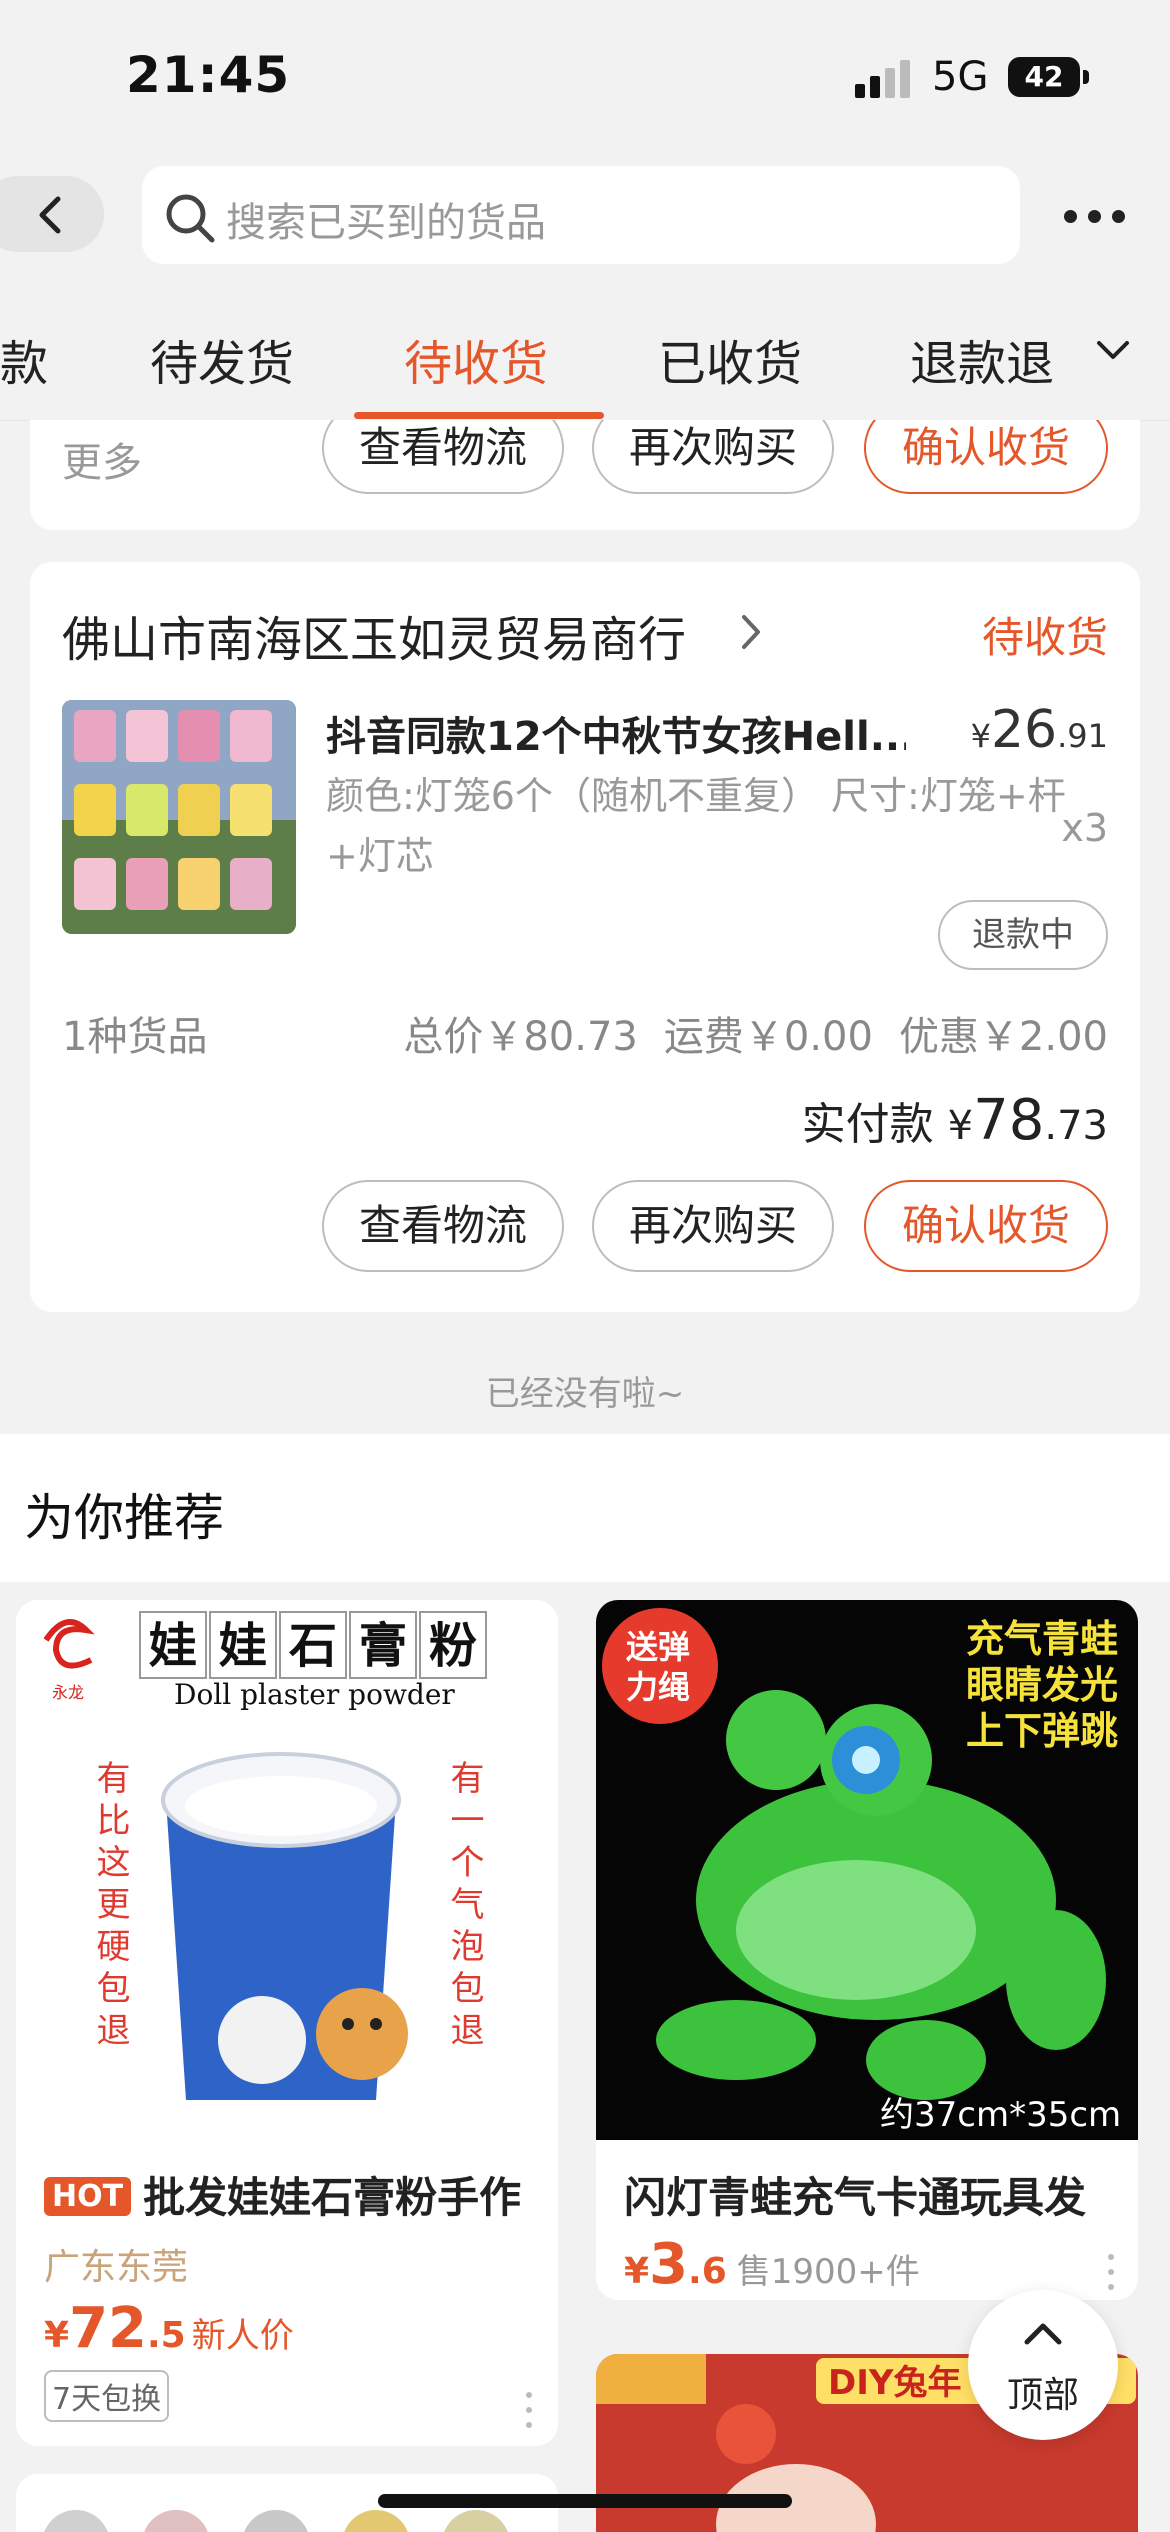  I want to click on chevron-down-icon, so click(1113, 351).